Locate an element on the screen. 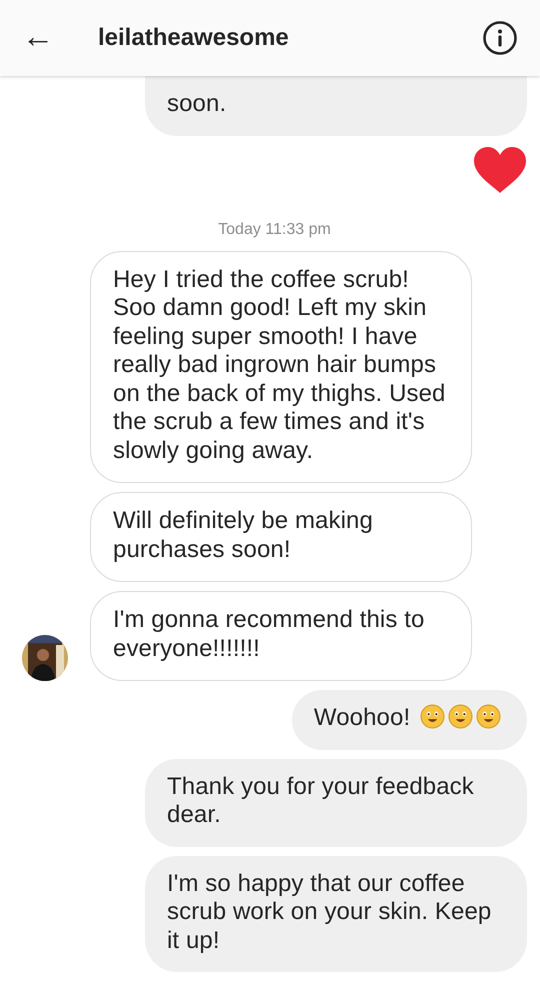 The height and width of the screenshot is (993, 540). message-bubble: I'm gonna recommend this to everyone!!!!!!! is located at coordinates (281, 636).